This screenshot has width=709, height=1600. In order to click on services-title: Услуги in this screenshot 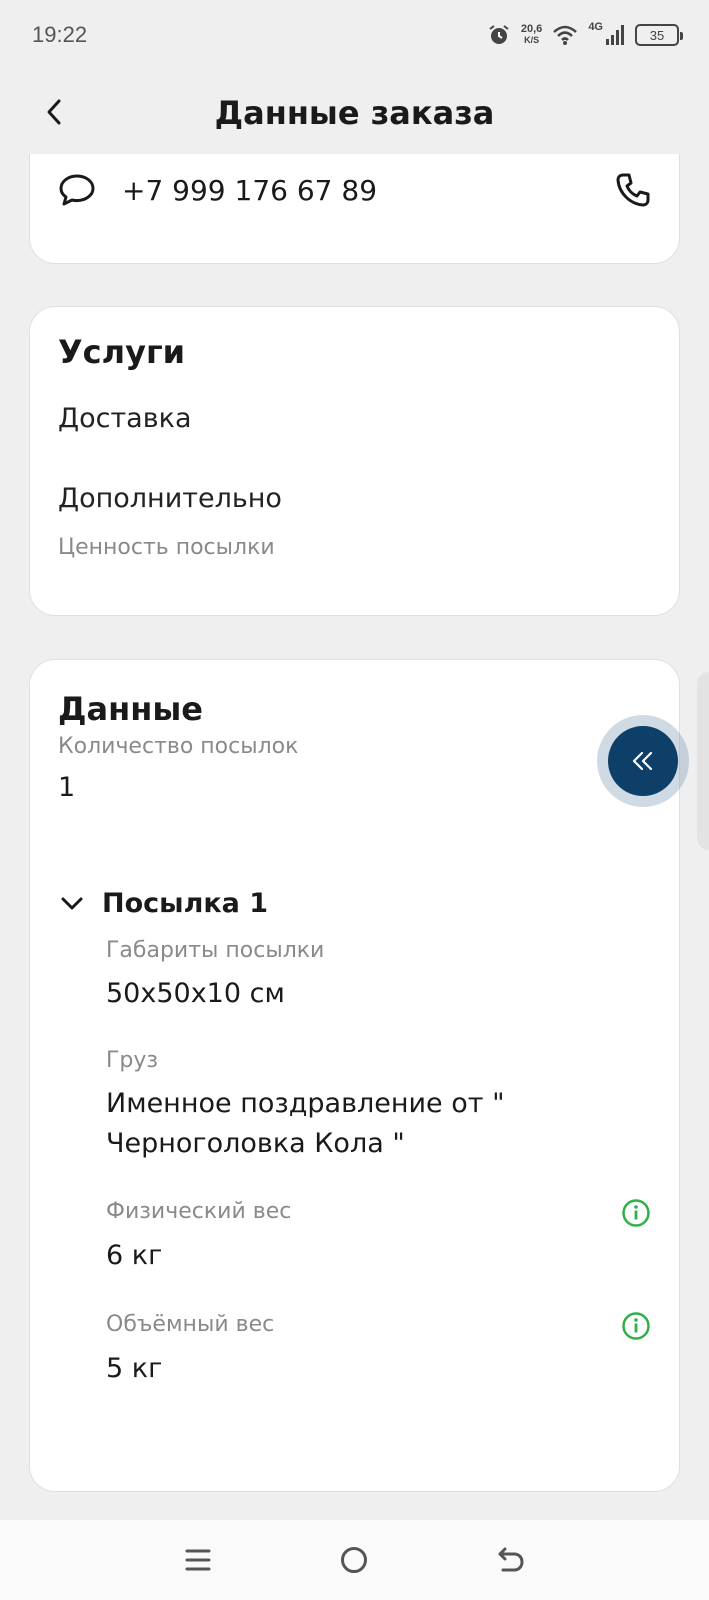, I will do `click(122, 352)`.